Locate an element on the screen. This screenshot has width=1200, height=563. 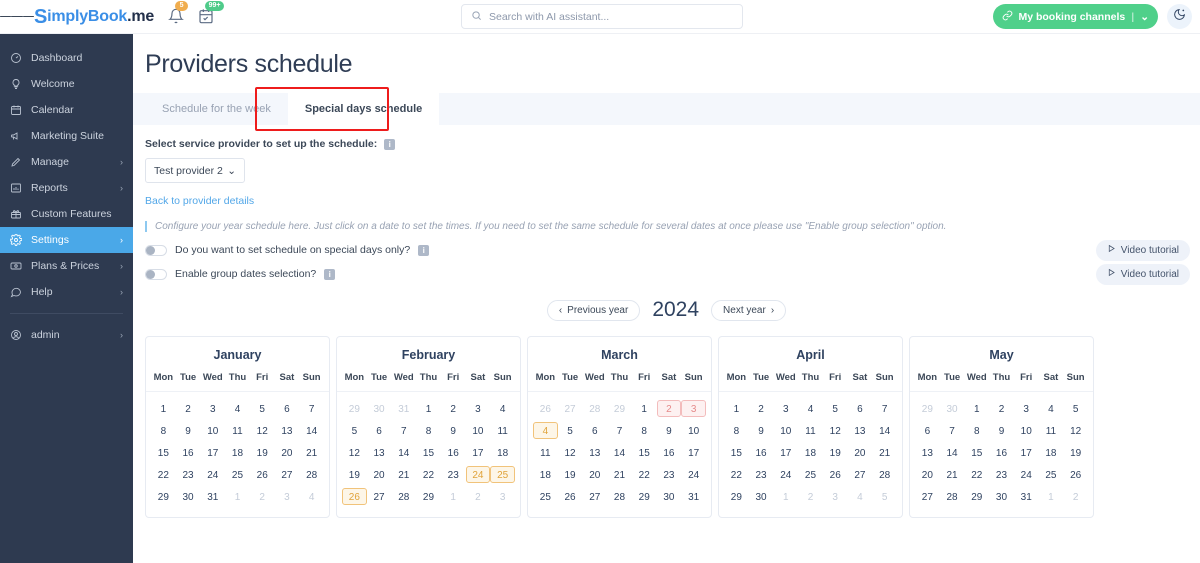
calendar-day: 31 is located at coordinates (693, 496).